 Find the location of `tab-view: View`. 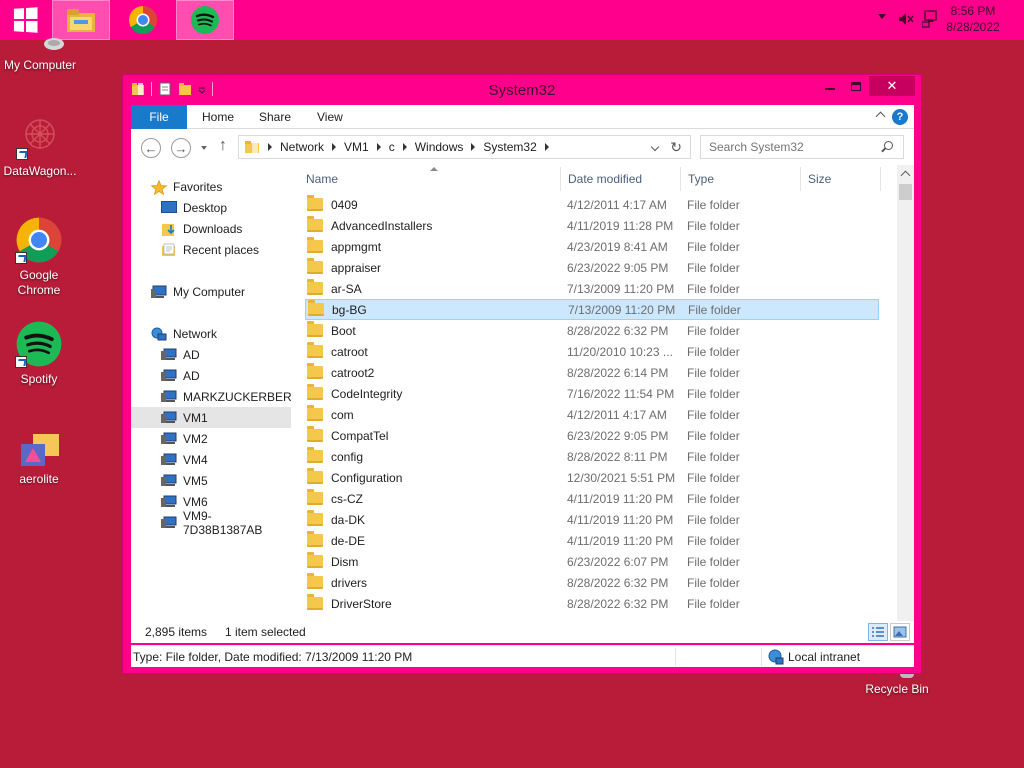

tab-view: View is located at coordinates (330, 117).